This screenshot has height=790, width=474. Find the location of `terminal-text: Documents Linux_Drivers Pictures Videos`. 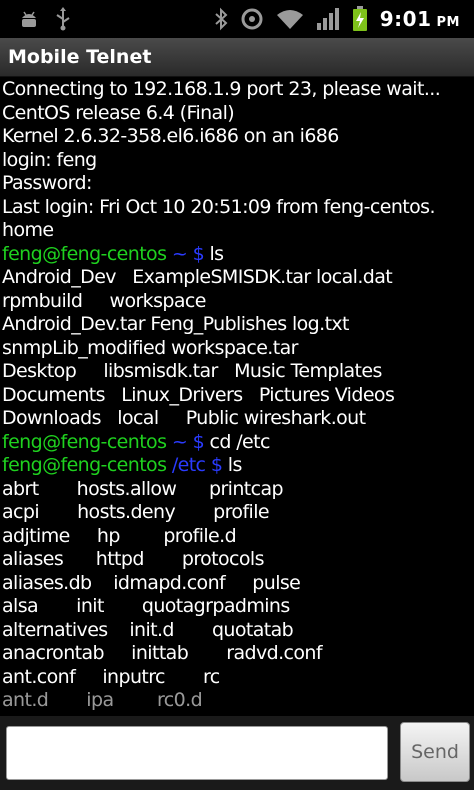

terminal-text: Documents Linux_Drivers Pictures Videos is located at coordinates (198, 394).